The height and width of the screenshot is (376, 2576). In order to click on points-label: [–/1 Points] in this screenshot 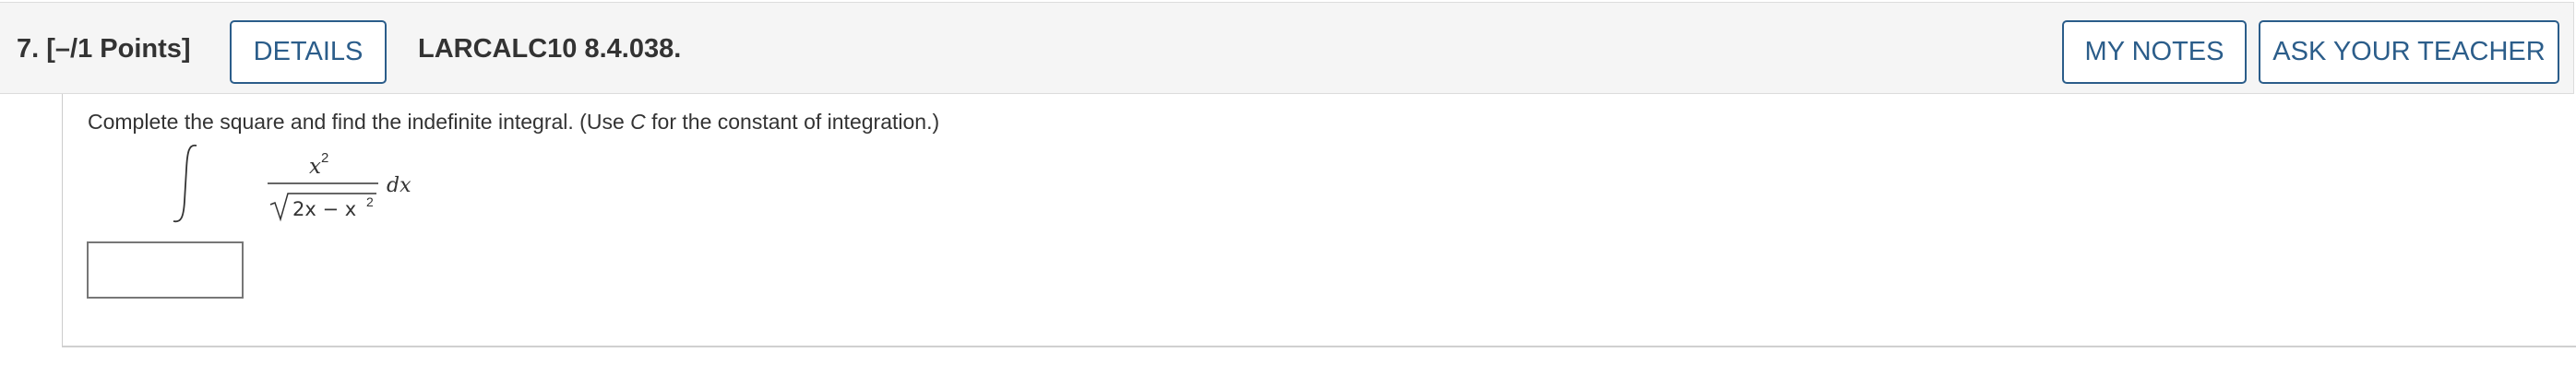, I will do `click(118, 49)`.